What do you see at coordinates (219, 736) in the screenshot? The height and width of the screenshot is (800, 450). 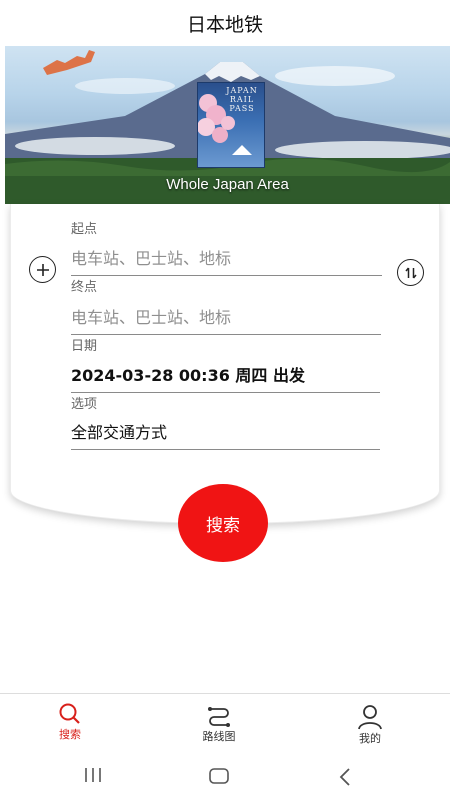 I see `nav-label-route-map: 路线图` at bounding box center [219, 736].